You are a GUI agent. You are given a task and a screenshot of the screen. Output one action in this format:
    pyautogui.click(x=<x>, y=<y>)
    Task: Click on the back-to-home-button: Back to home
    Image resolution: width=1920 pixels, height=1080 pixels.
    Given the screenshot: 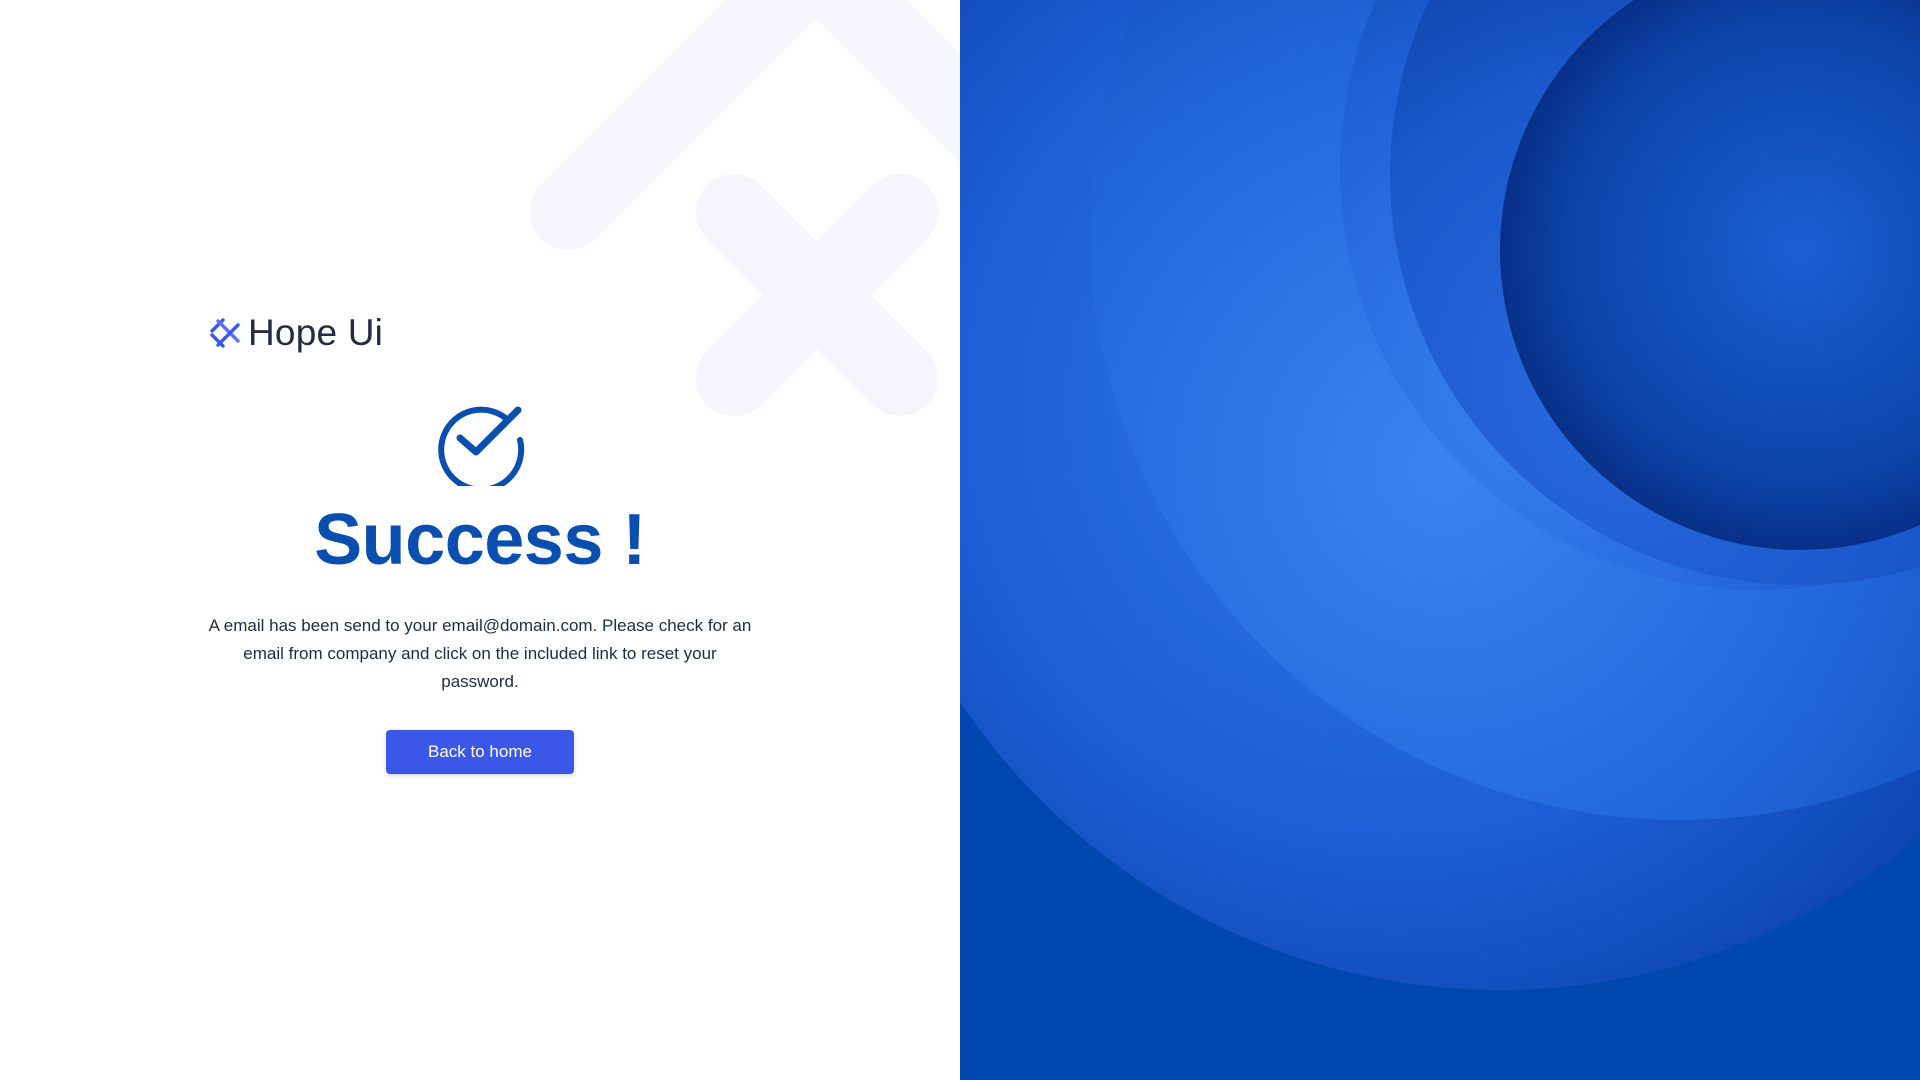 What is the action you would take?
    pyautogui.click(x=480, y=752)
    